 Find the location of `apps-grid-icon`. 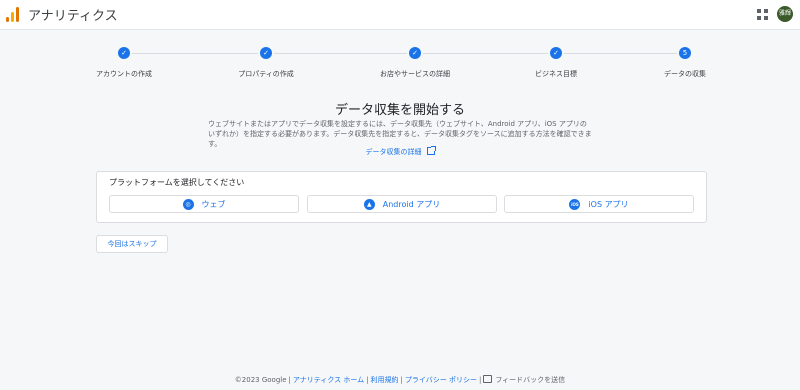

apps-grid-icon is located at coordinates (762, 14).